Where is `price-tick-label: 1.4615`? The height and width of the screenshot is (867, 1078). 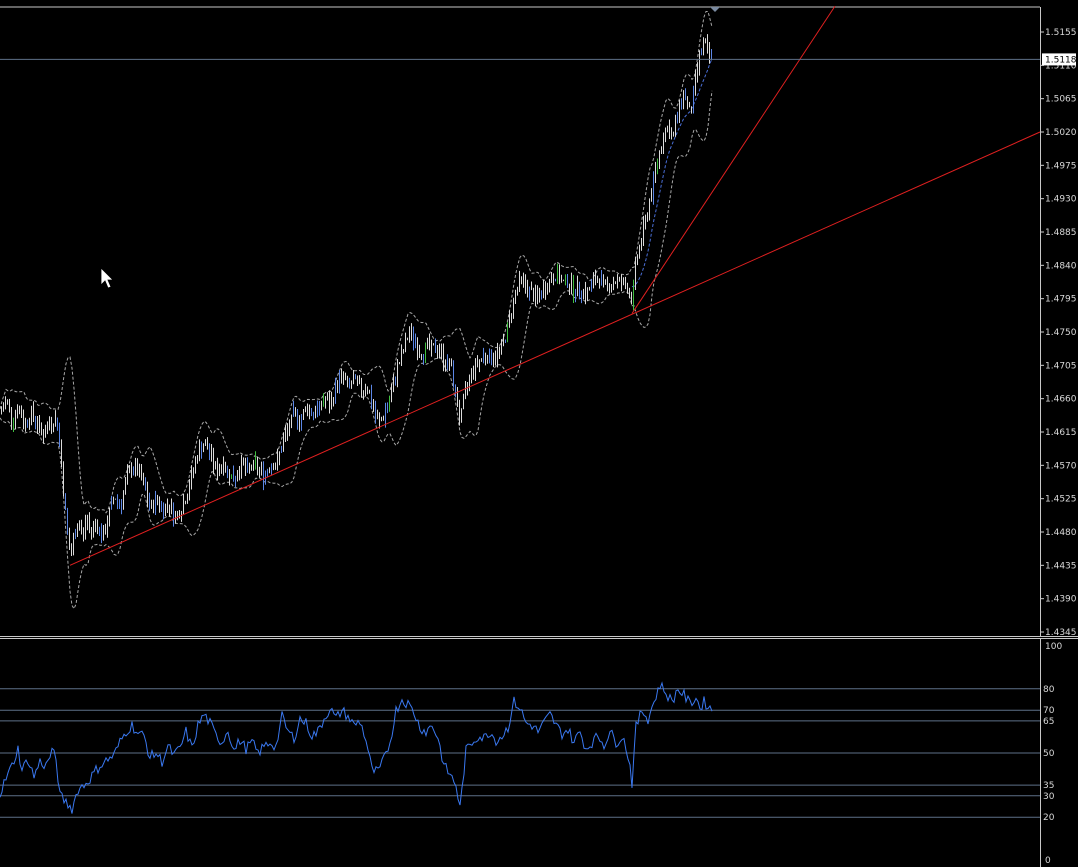
price-tick-label: 1.4615 is located at coordinates (1061, 433).